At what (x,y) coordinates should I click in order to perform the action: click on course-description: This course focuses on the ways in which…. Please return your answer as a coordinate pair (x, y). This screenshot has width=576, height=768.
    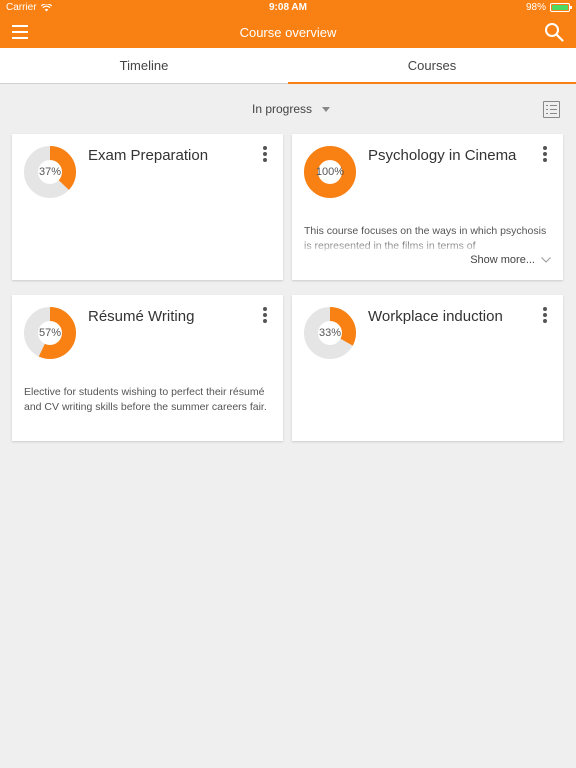
    Looking at the image, I should click on (427, 239).